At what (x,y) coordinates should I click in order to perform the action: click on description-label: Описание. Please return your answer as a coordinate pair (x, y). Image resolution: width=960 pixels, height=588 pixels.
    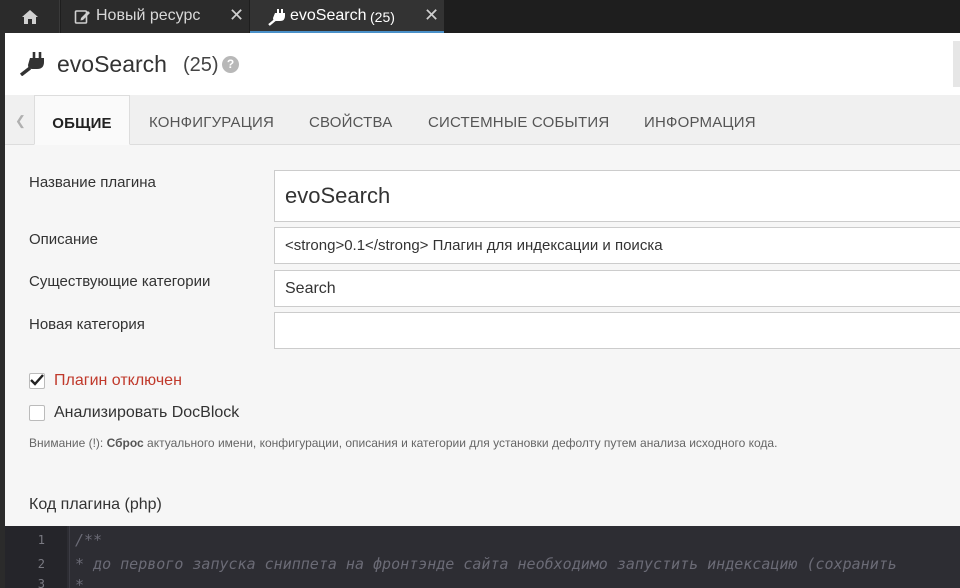
    Looking at the image, I should click on (64, 239).